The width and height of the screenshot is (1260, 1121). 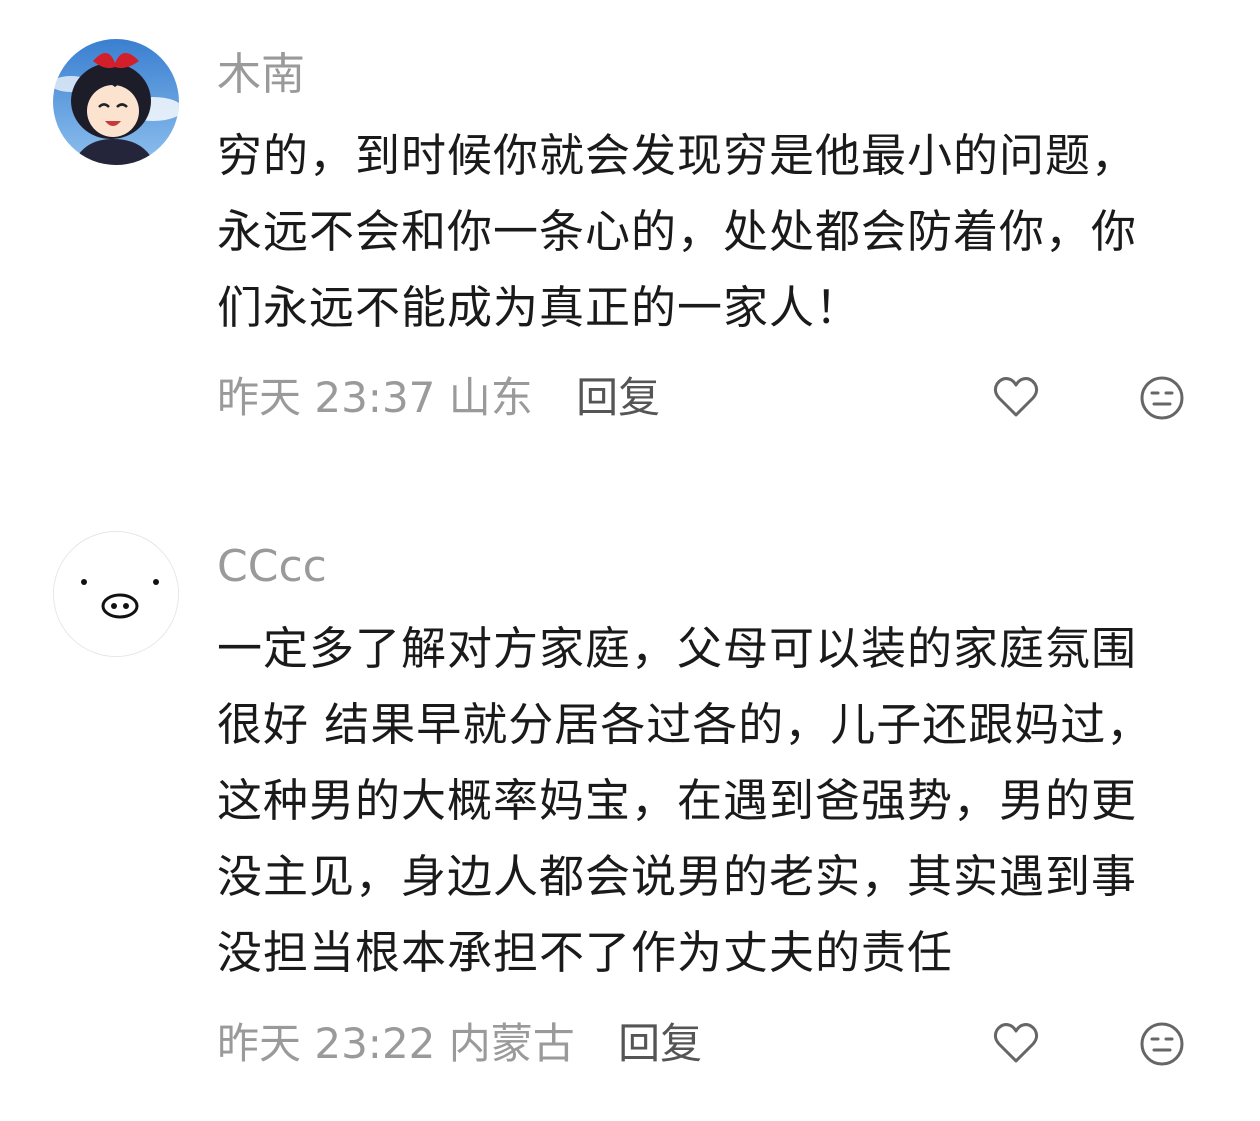 I want to click on comment-location: 内蒙古, so click(x=511, y=1043).